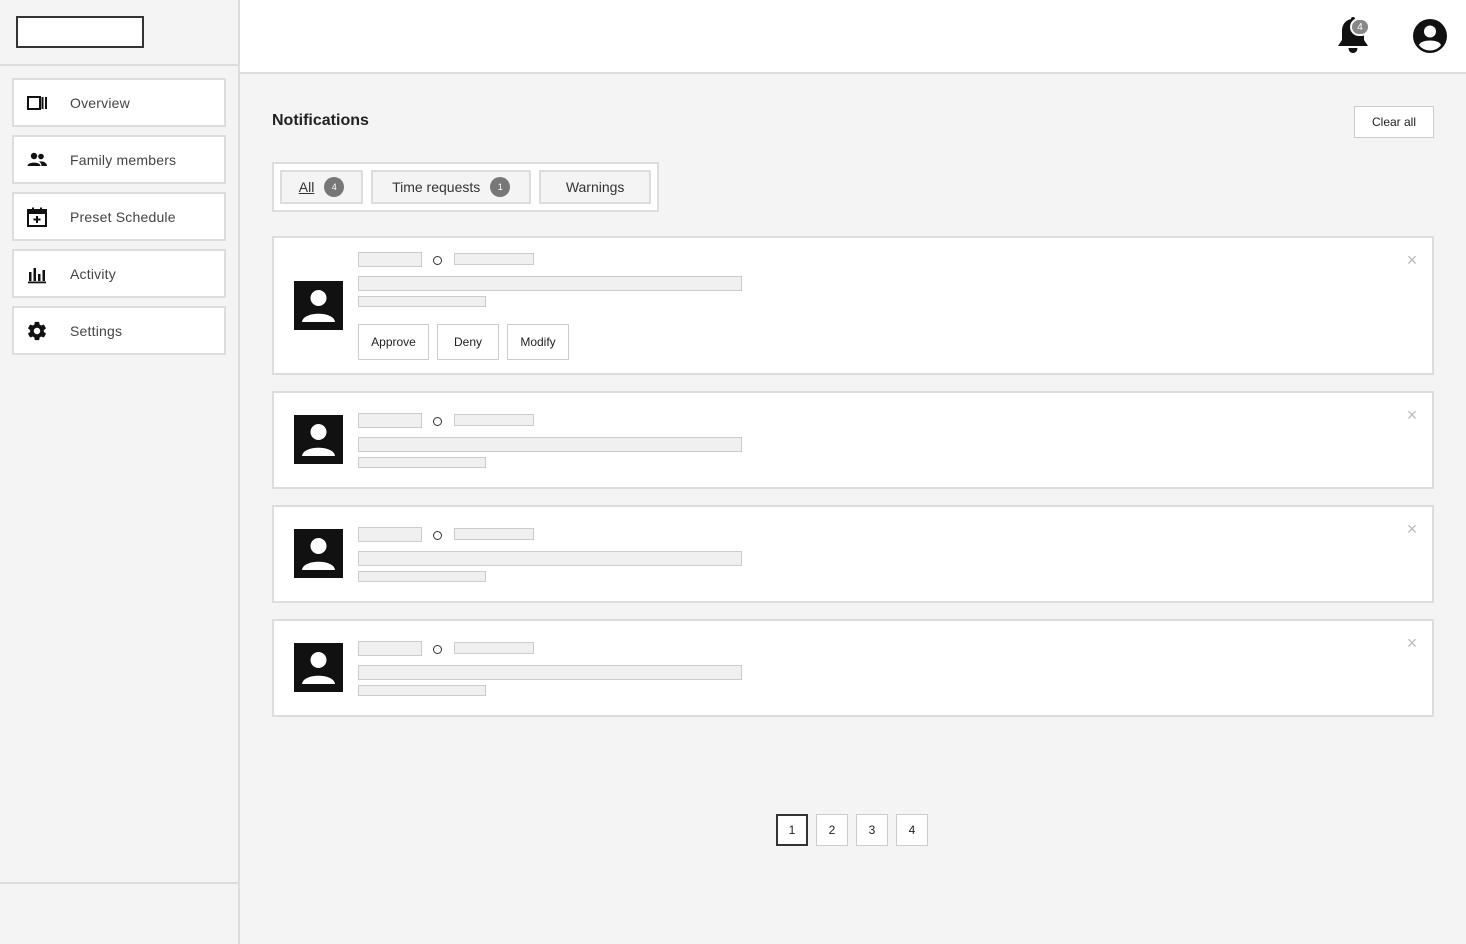  I want to click on sidebar-item-label: Activity, so click(93, 273).